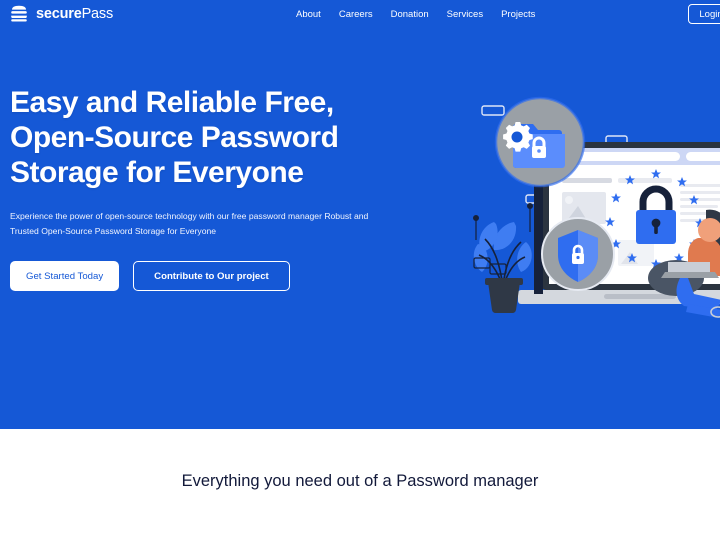 The image size is (720, 540). Describe the element at coordinates (704, 14) in the screenshot. I see `login-button: Login` at that location.